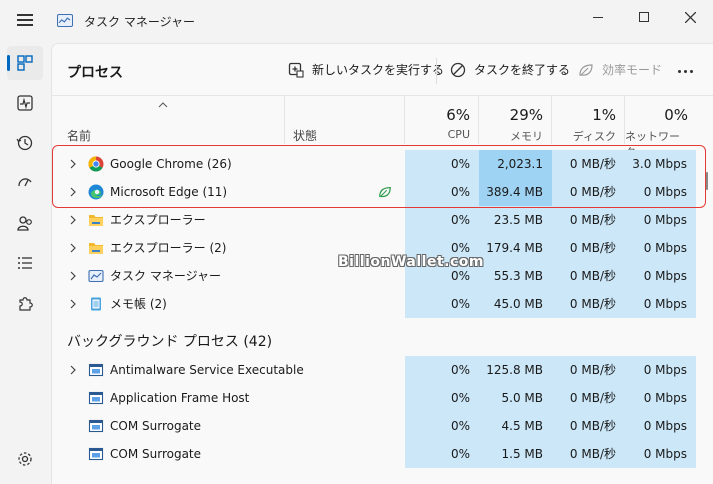  What do you see at coordinates (411, 262) in the screenshot?
I see `watermark: BillionWallet.com` at bounding box center [411, 262].